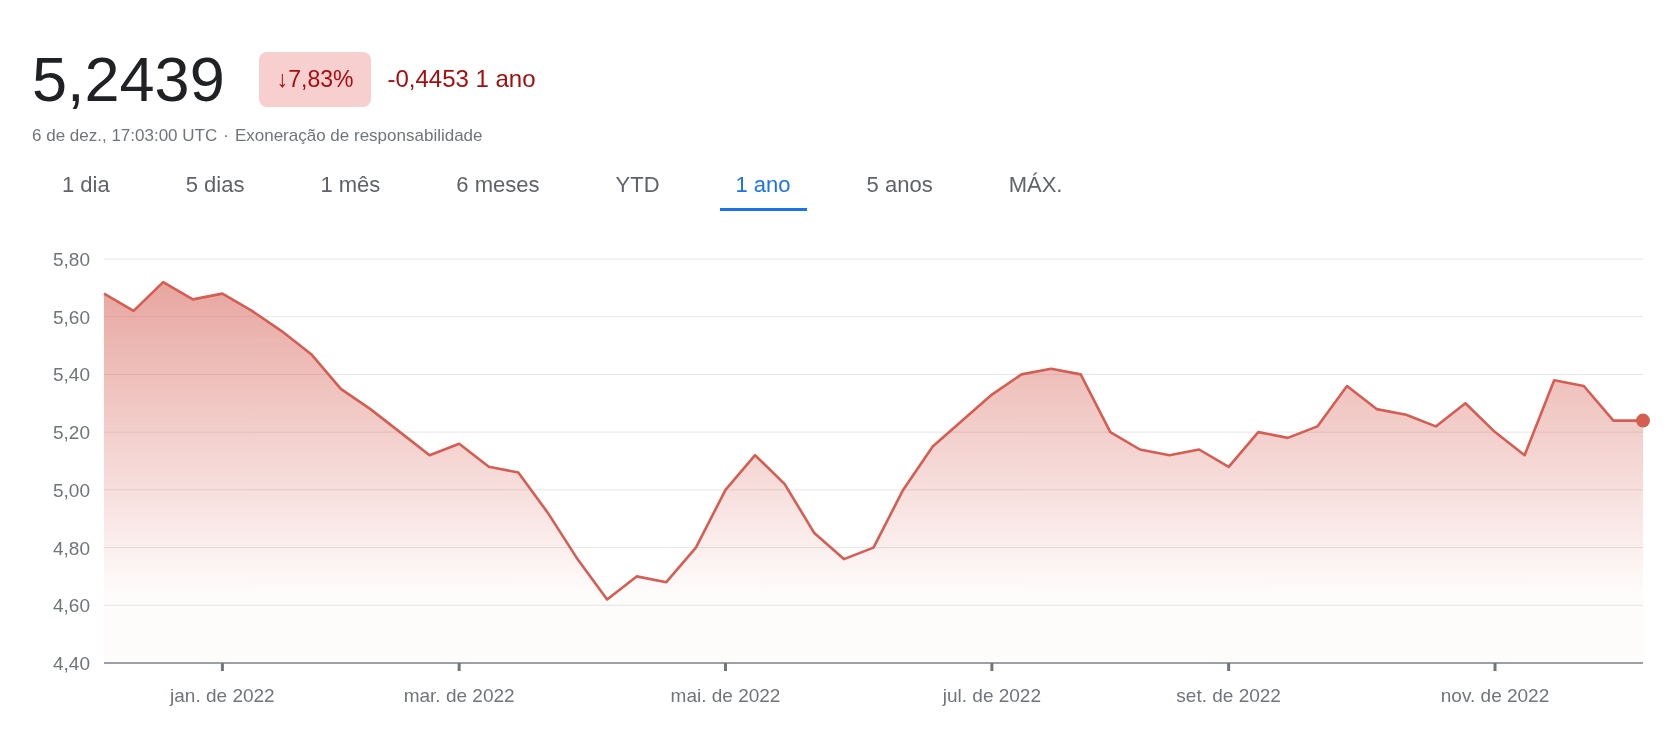 The image size is (1676, 749). I want to click on range-tab: 5 dias, so click(215, 188).